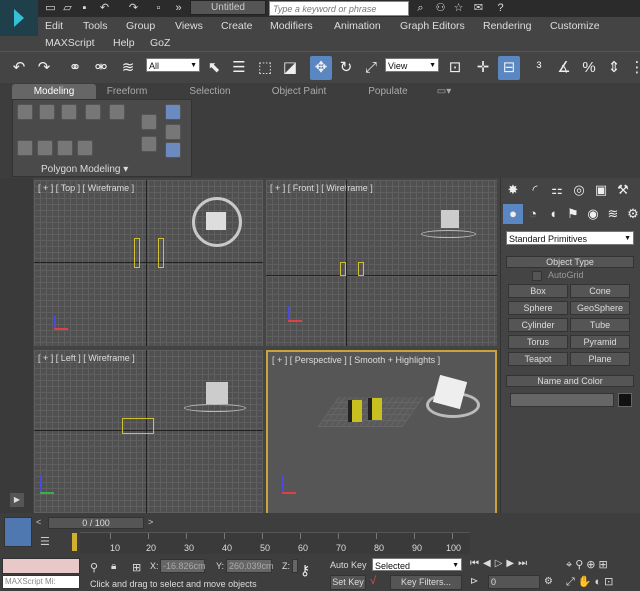 The image size is (640, 591). Describe the element at coordinates (381, 263) in the screenshot. I see `viewport-front: [ + ] [ Front ] [ Wireframe ]` at that location.